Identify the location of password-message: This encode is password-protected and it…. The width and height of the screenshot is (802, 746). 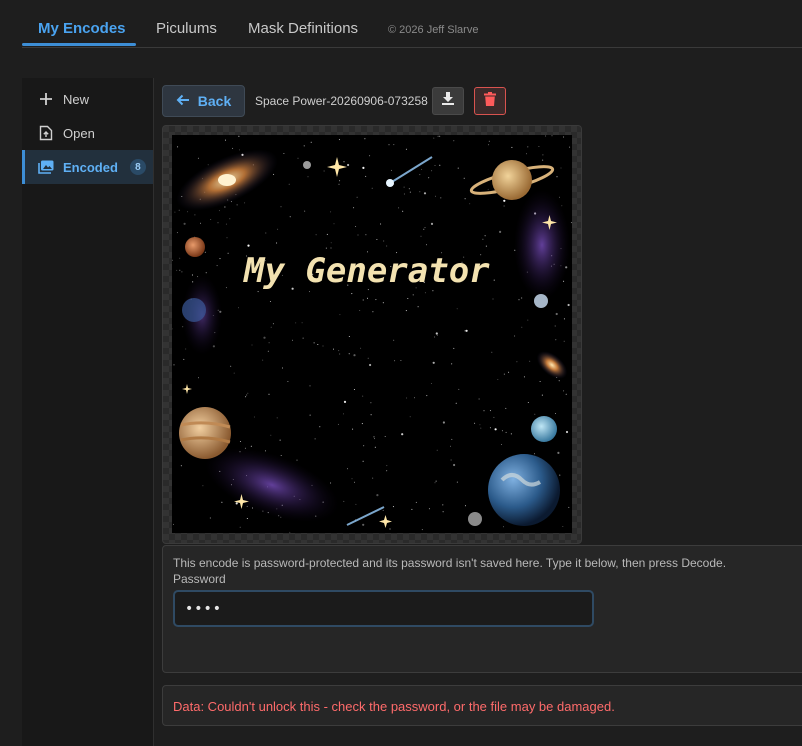
(450, 563).